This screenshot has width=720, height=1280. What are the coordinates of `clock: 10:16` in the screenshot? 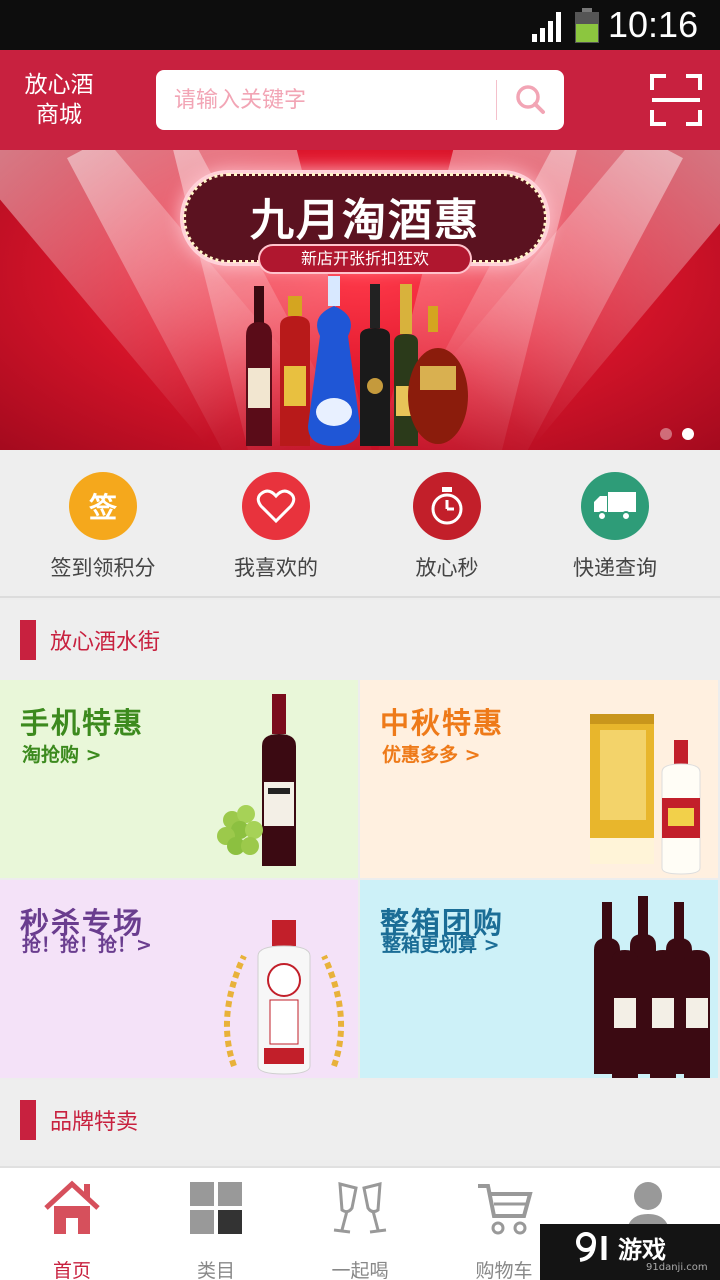 It's located at (653, 24).